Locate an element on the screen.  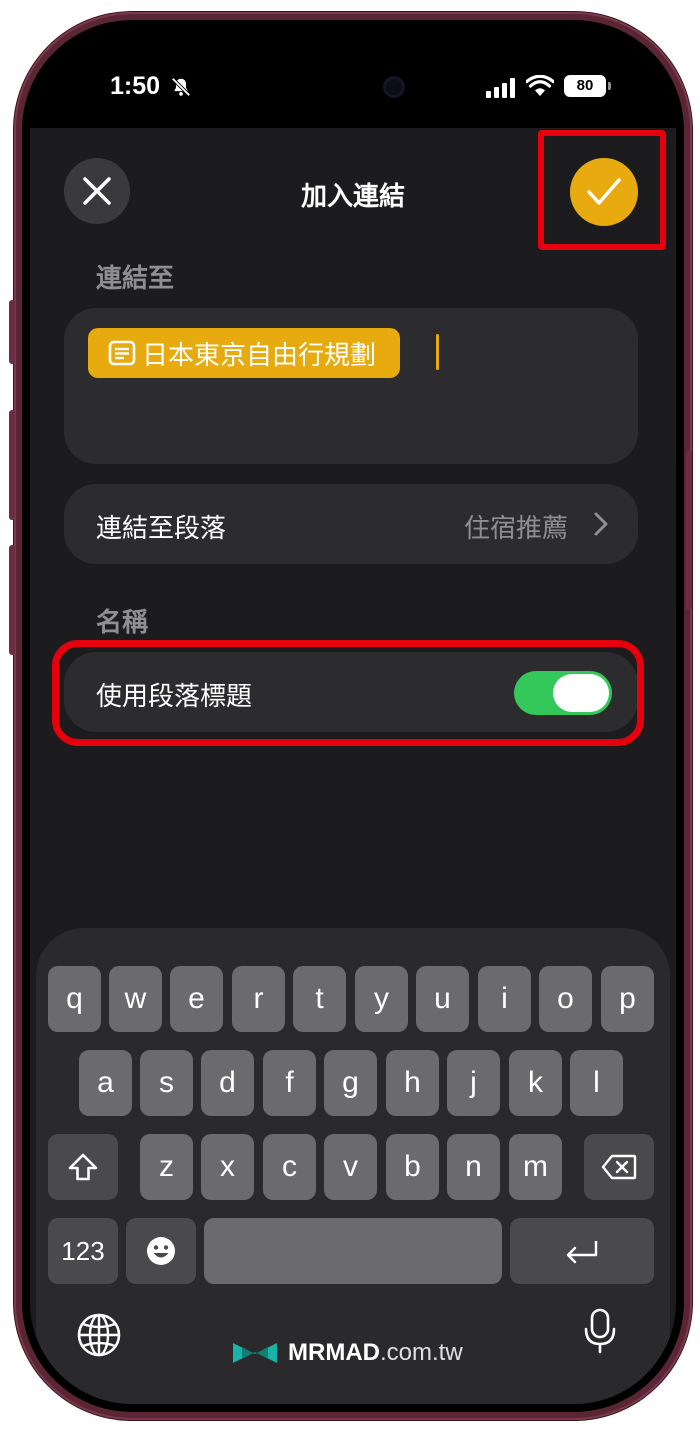
key-s: s is located at coordinates (166, 1083).